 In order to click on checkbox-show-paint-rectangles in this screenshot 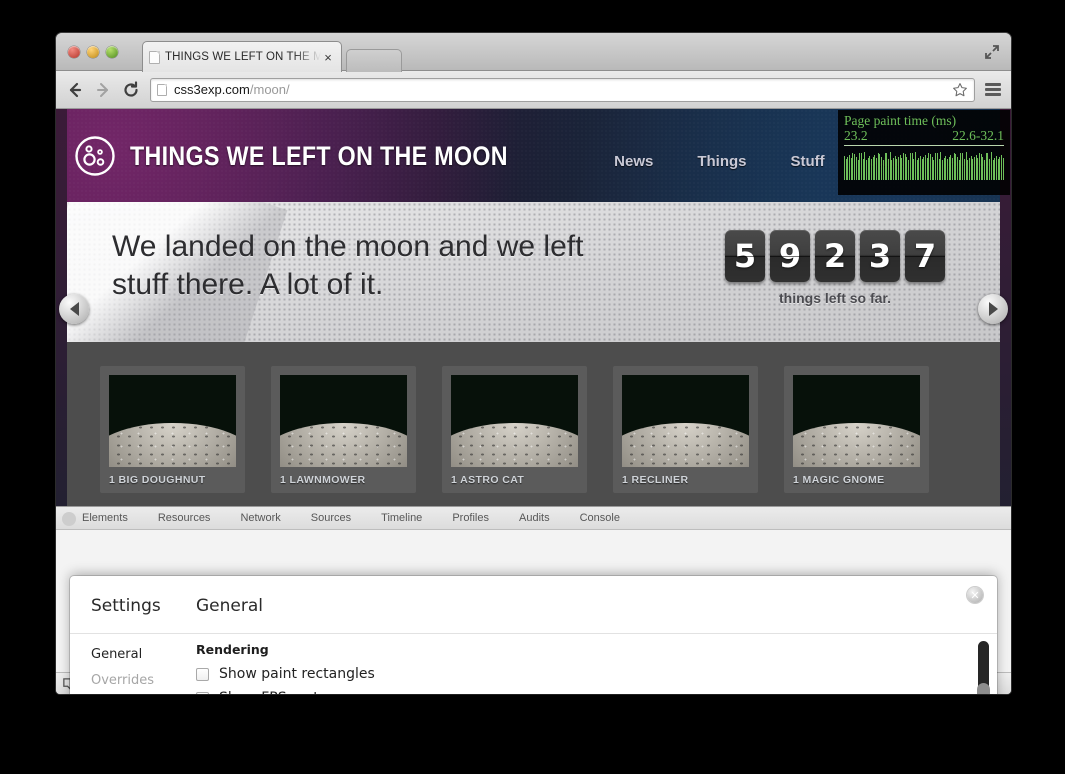, I will do `click(202, 674)`.